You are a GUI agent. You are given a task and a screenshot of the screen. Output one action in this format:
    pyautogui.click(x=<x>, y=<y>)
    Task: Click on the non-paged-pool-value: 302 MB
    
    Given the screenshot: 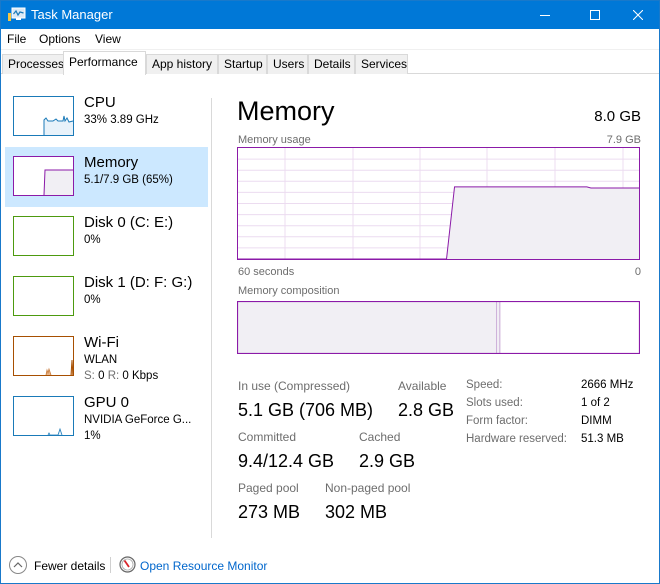 What is the action you would take?
    pyautogui.click(x=356, y=512)
    